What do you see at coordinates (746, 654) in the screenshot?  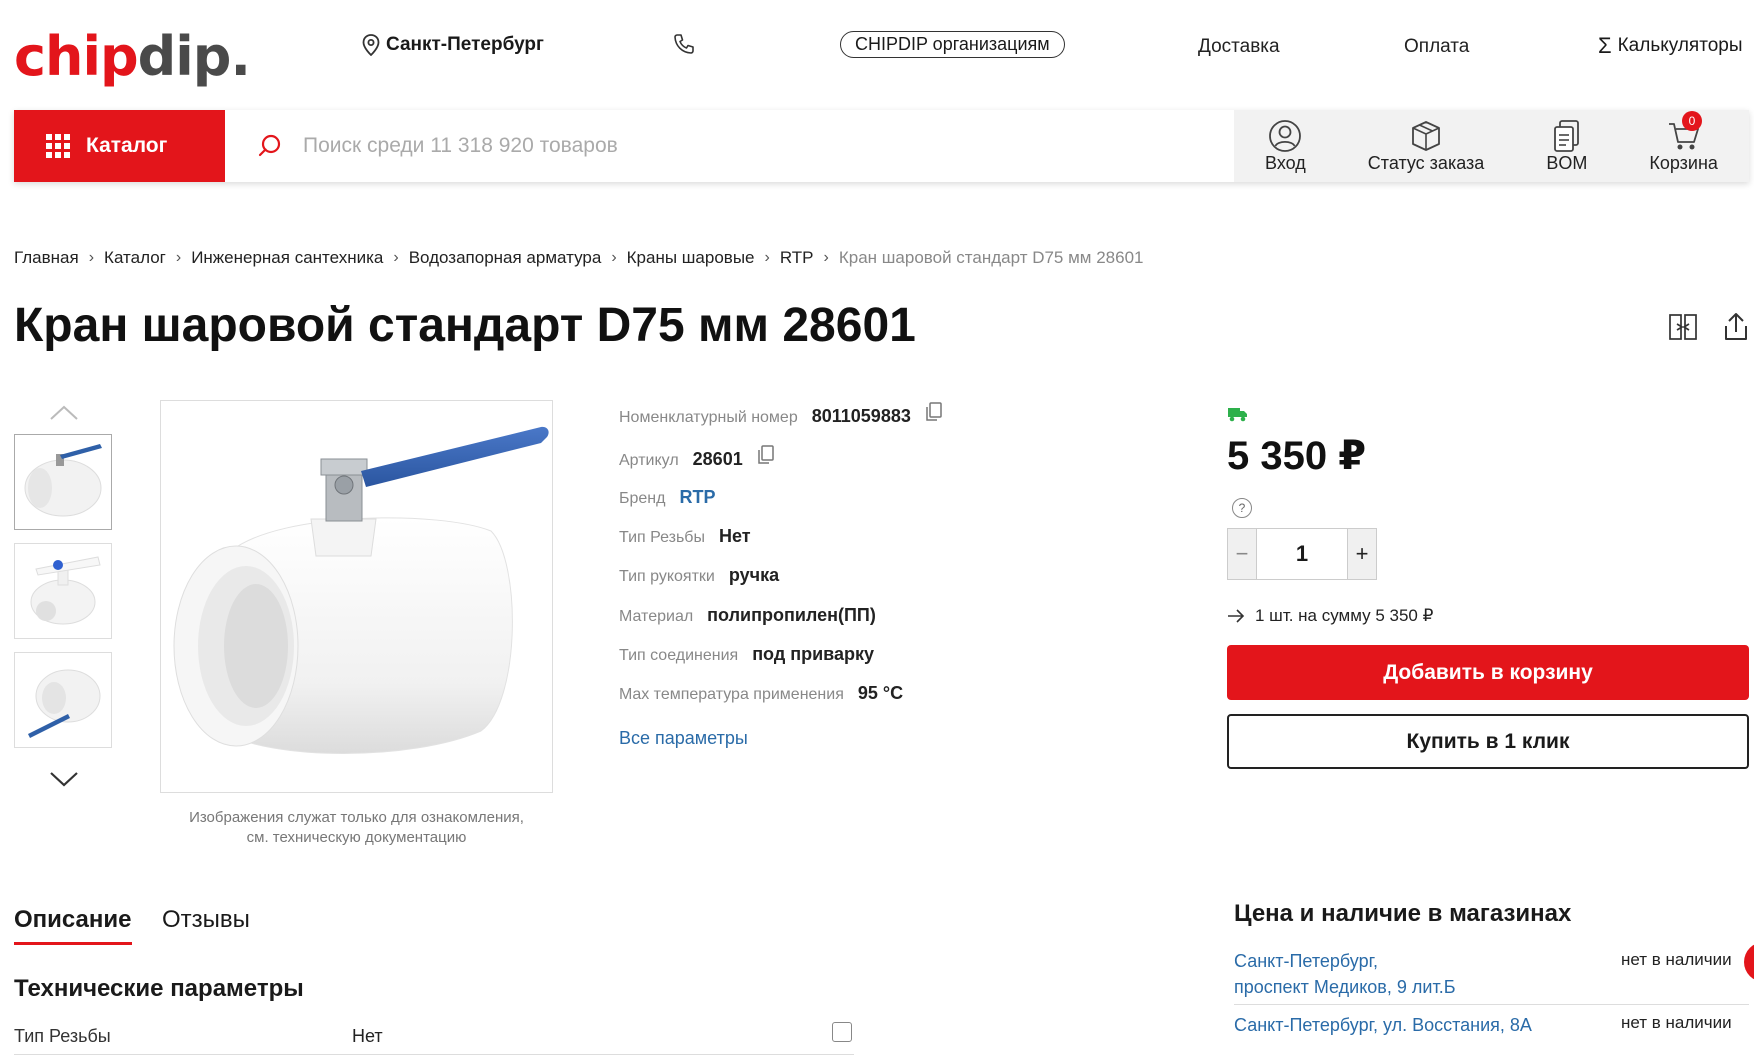 I see `spec-connection-type: Тип соединения под приварку` at bounding box center [746, 654].